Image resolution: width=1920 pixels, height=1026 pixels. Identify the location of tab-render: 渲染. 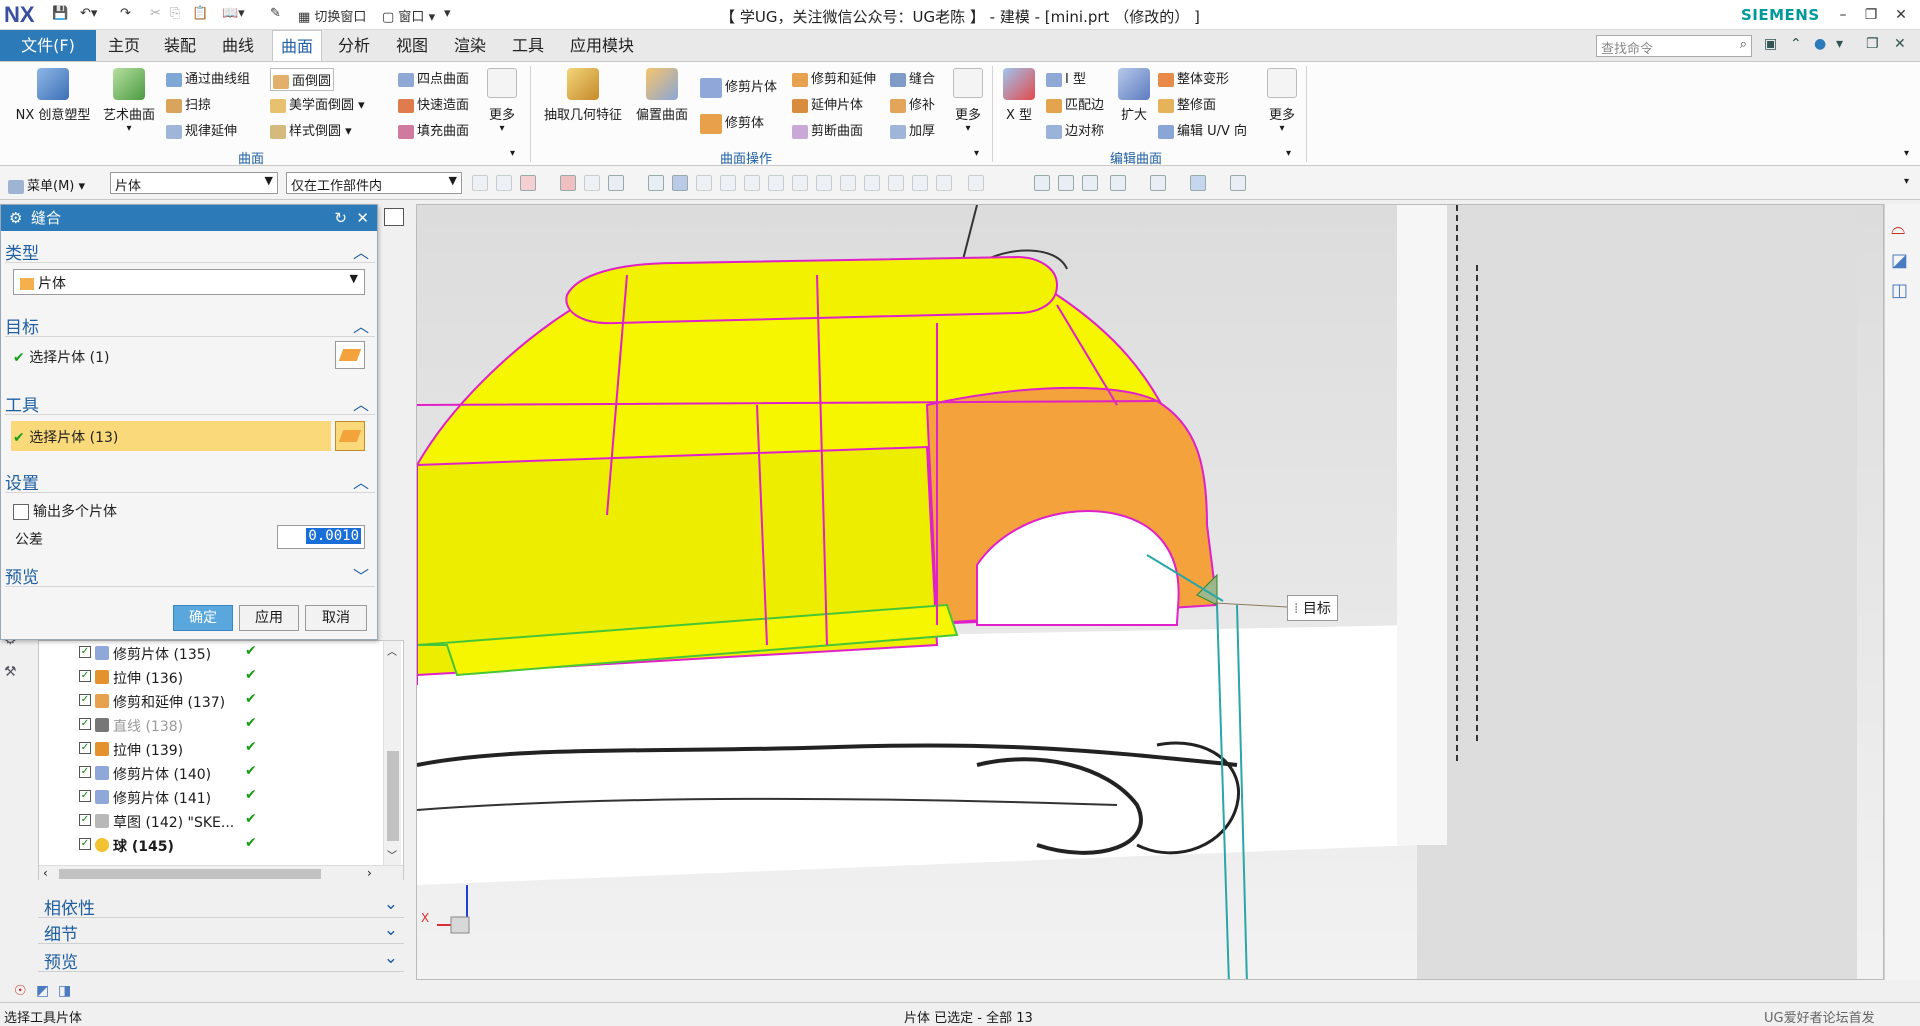
(470, 45).